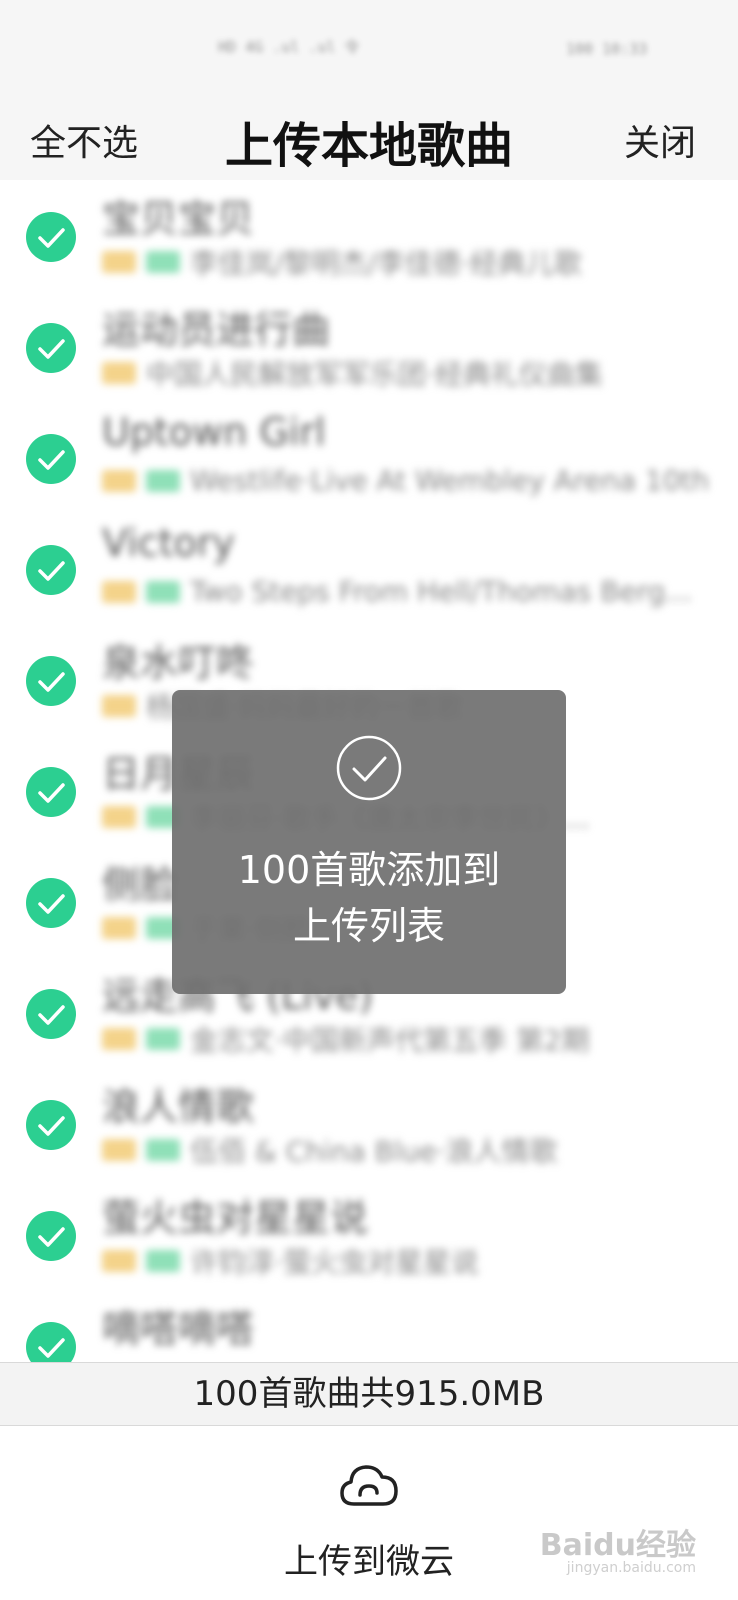 The image size is (738, 1600). Describe the element at coordinates (216, 330) in the screenshot. I see `song-title: 运动员进行曲` at that location.